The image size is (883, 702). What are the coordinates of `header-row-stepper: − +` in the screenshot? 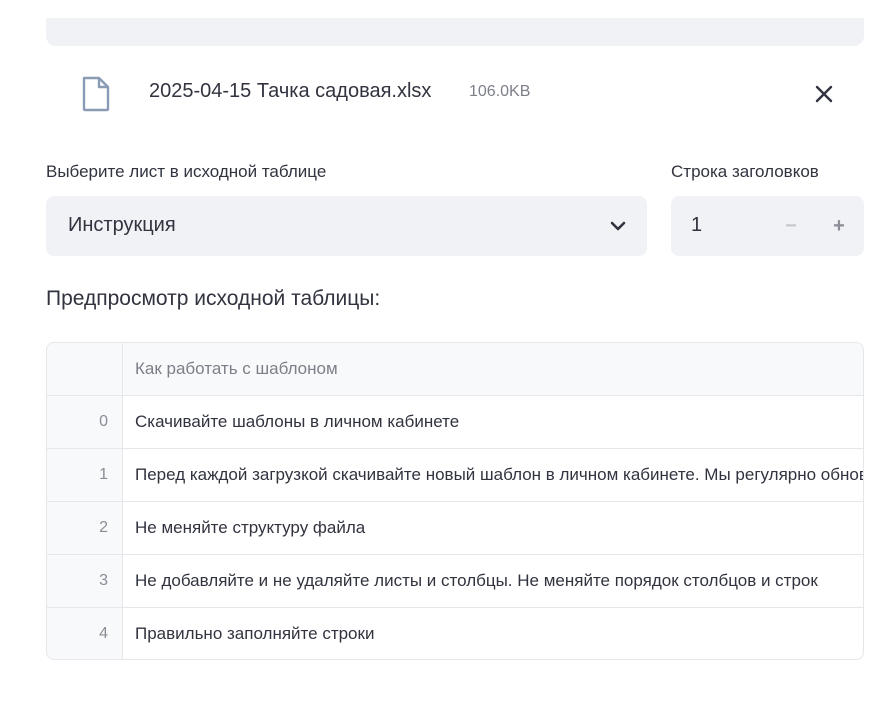 It's located at (767, 226).